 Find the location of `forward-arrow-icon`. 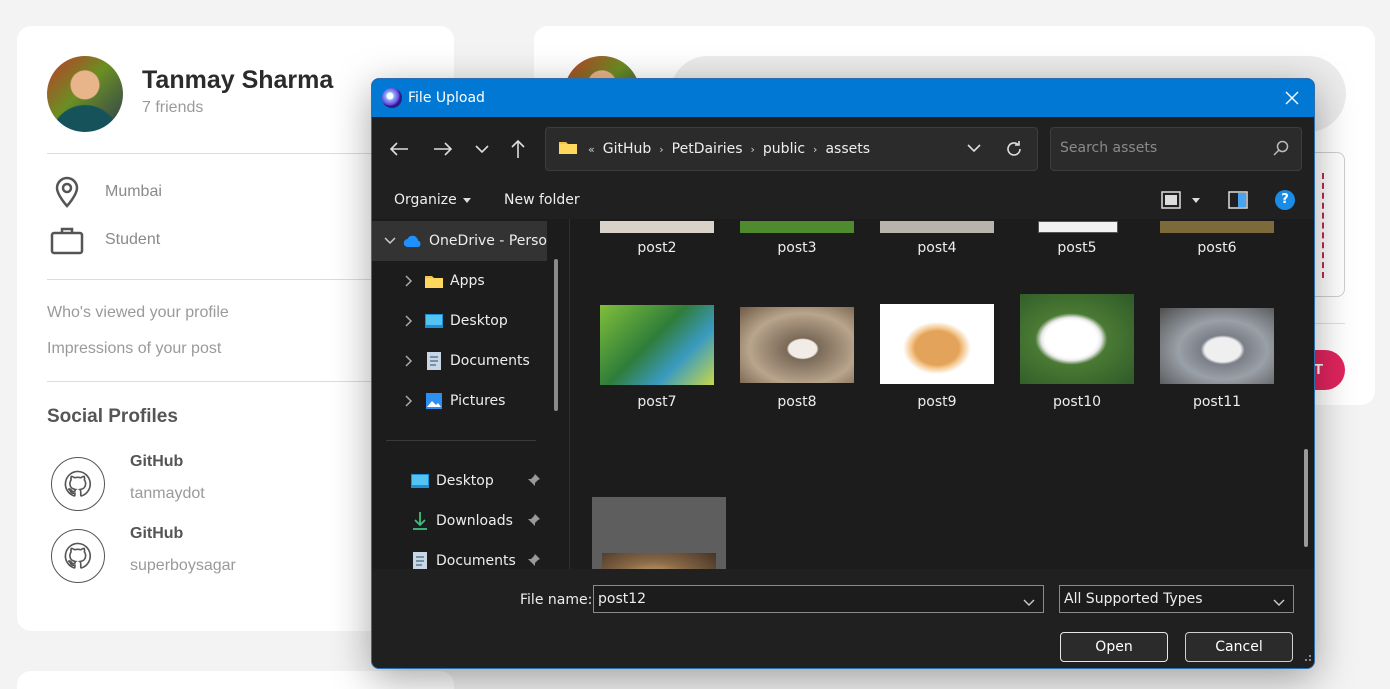

forward-arrow-icon is located at coordinates (443, 149).